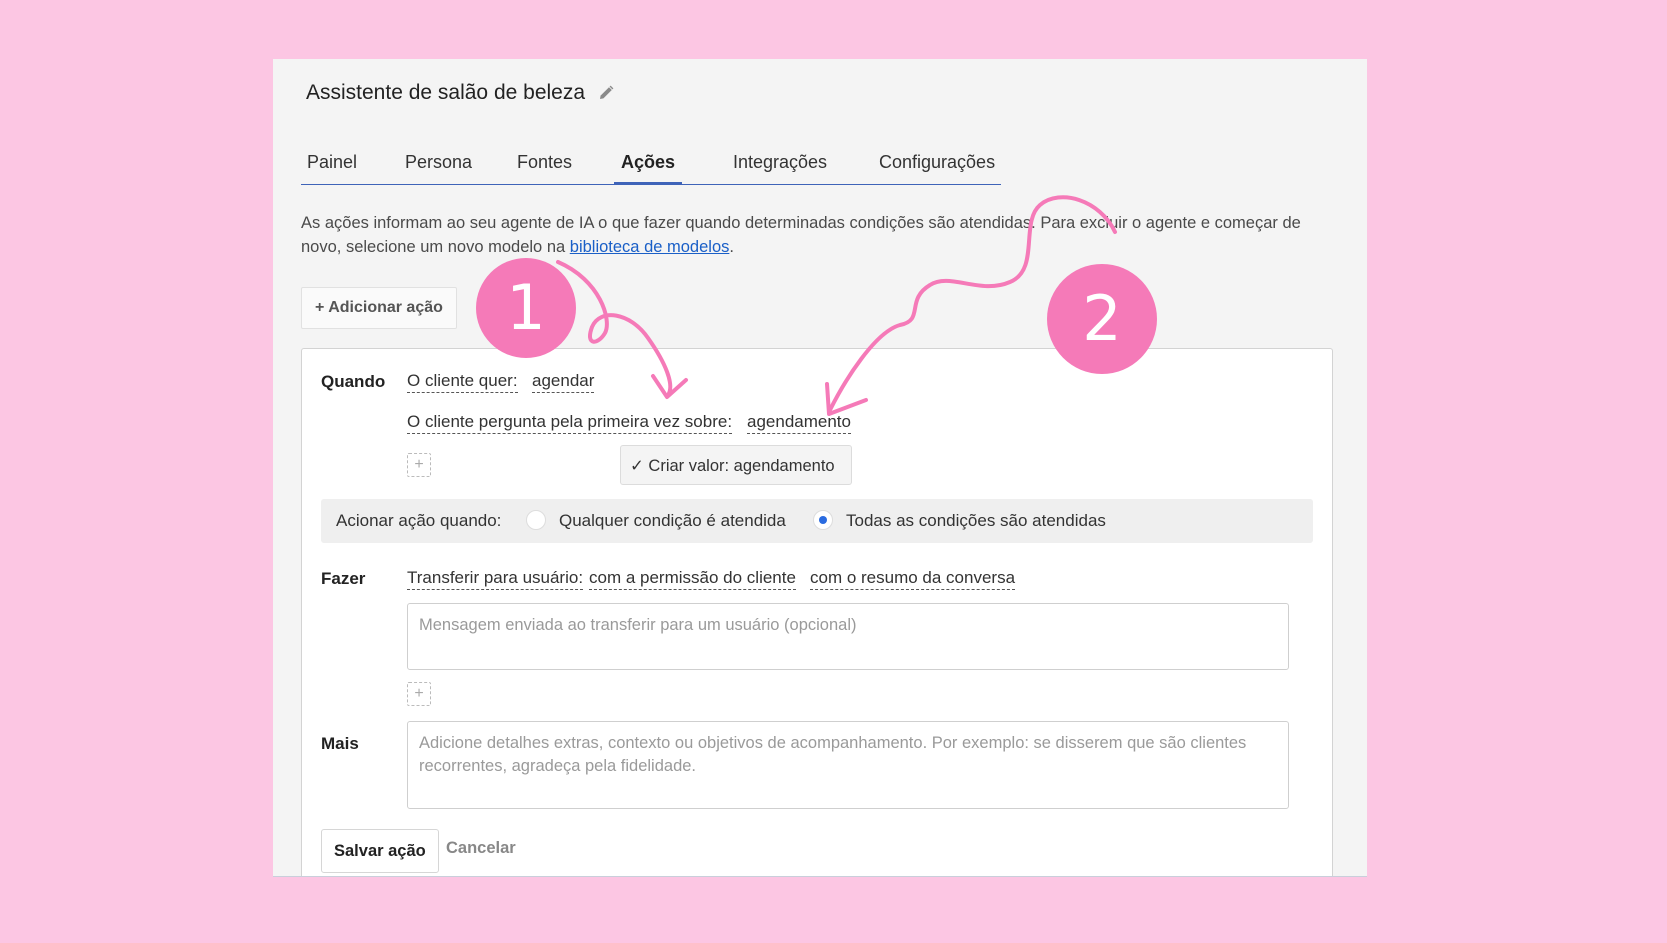  Describe the element at coordinates (526, 308) in the screenshot. I see `annotation-badge-1: 1` at that location.